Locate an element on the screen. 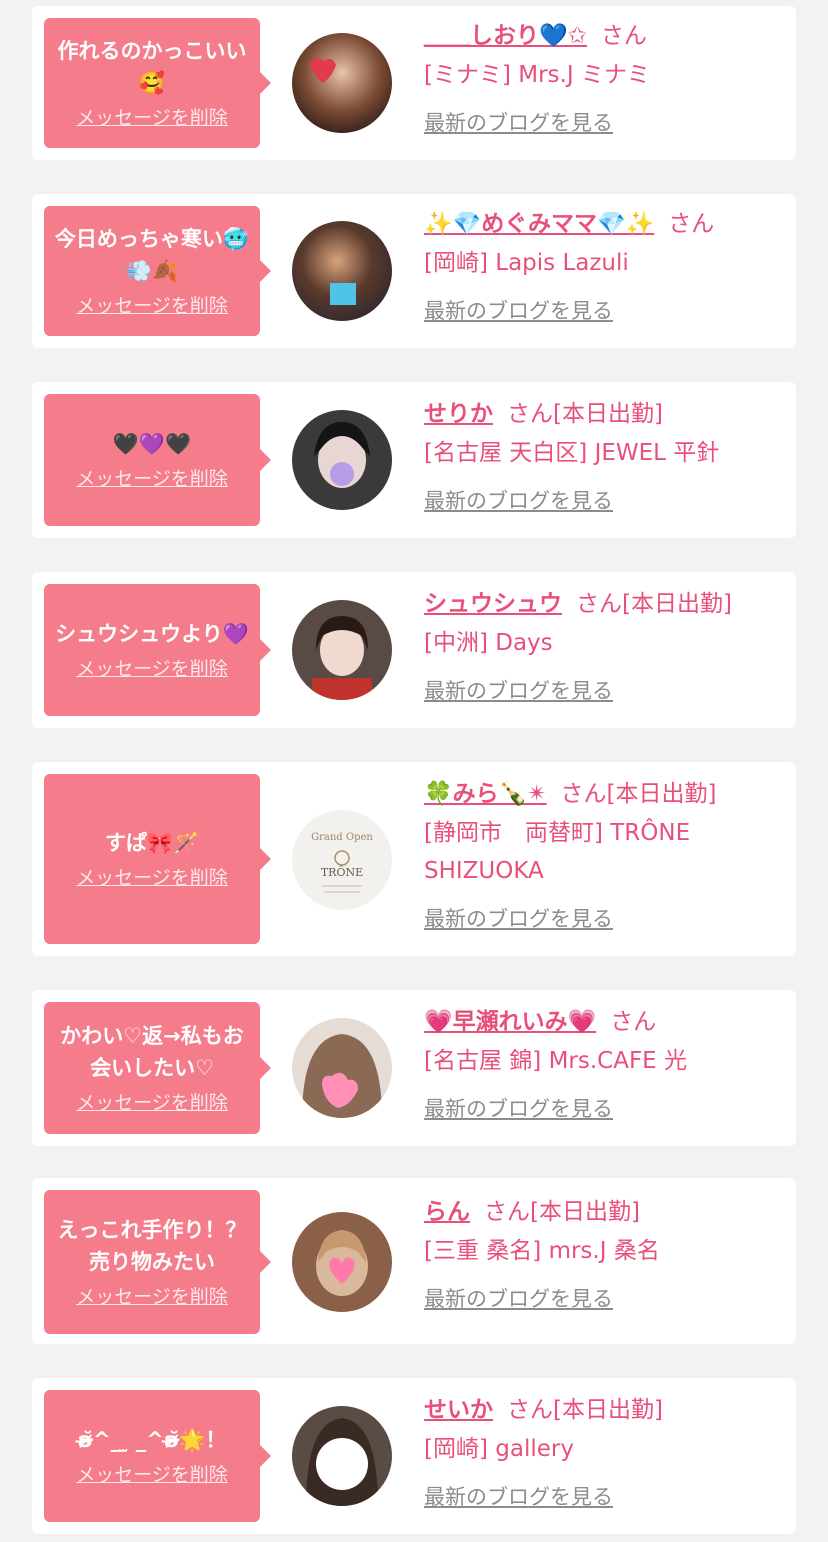 The height and width of the screenshot is (1542, 828). profile-info: 💗早瀬れいみ💗 さん [名古屋 錦] Mrs.CAFE 光 最新のブログを見る is located at coordinates (602, 1063).